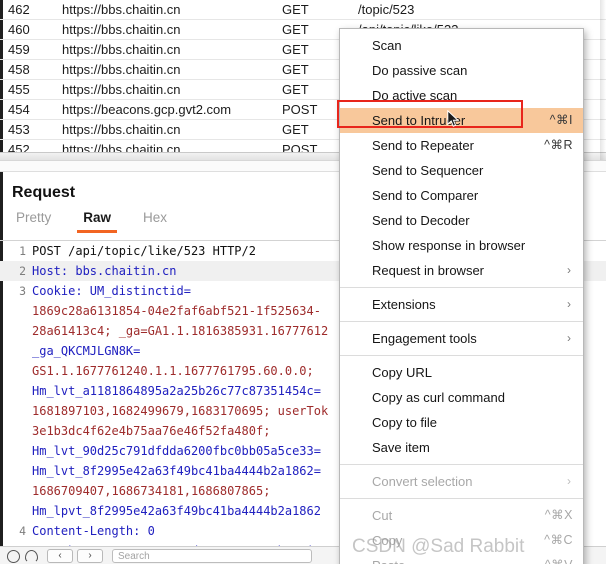  Describe the element at coordinates (453, 119) in the screenshot. I see `mouse-cursor-icon` at that location.